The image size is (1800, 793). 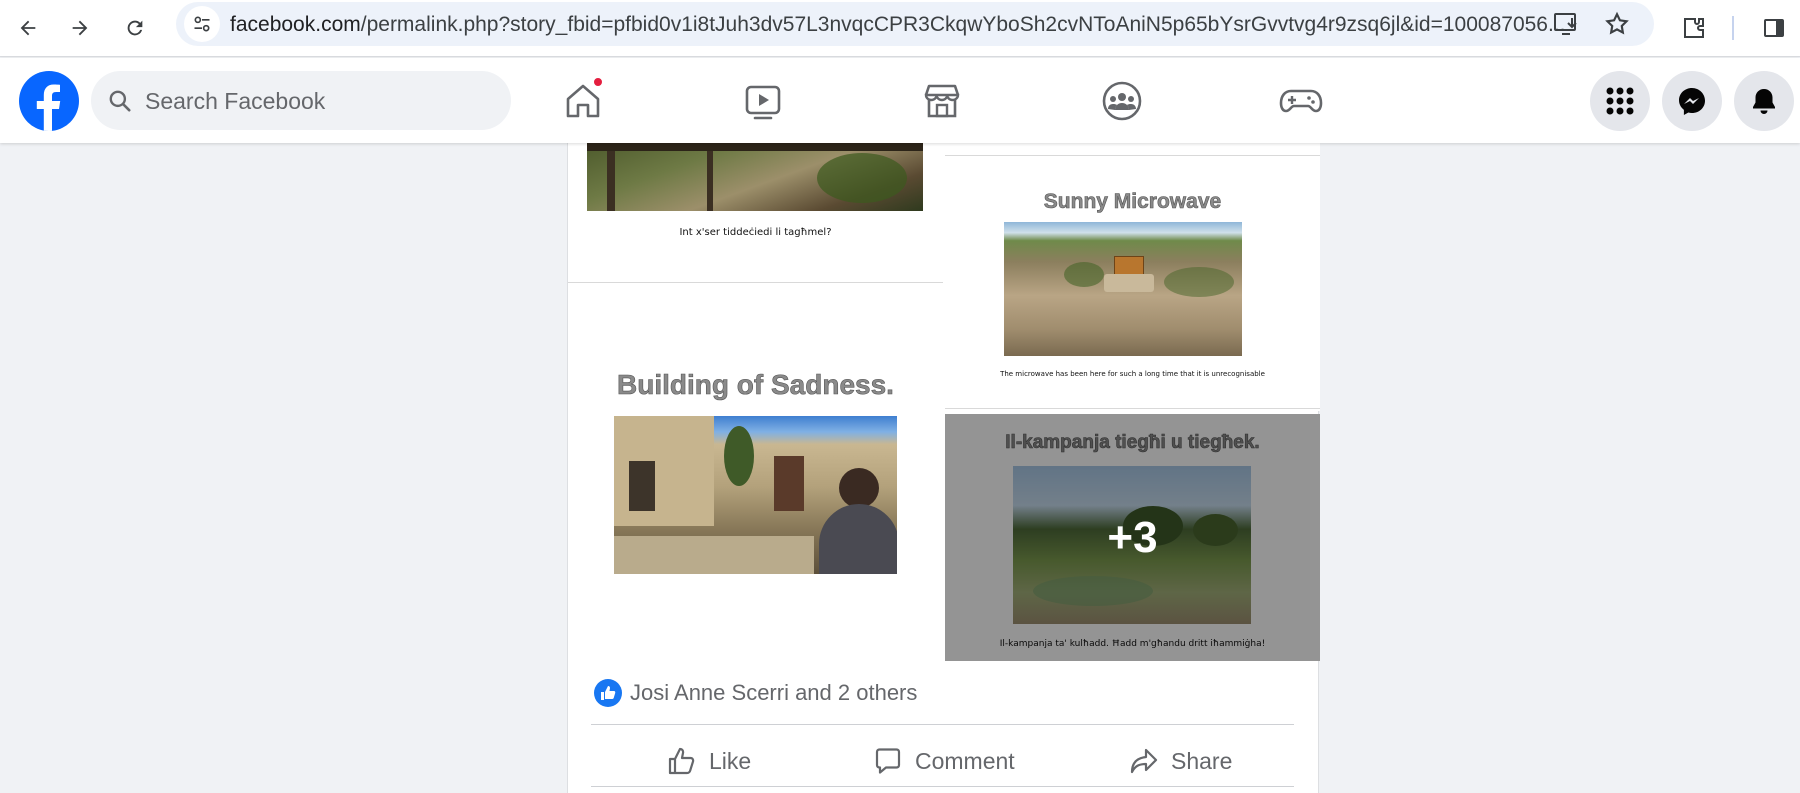 I want to click on toolbar-divider, so click(x=1733, y=28).